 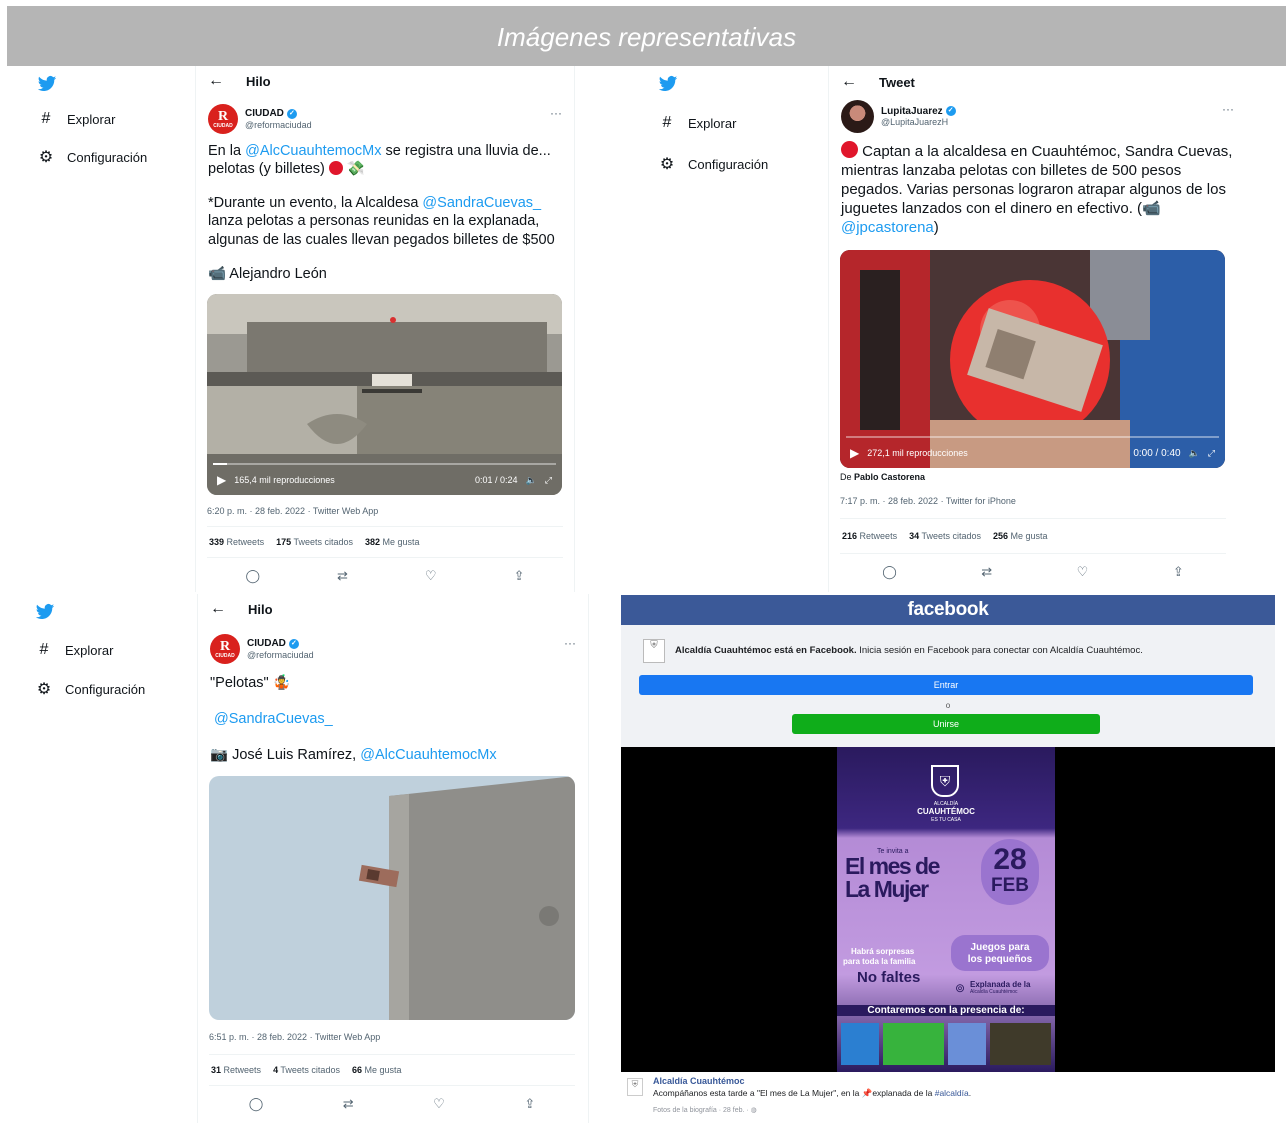 I want to click on post-meta-text: Fotos de la biografía · 28 feb. ·, so click(x=702, y=1110).